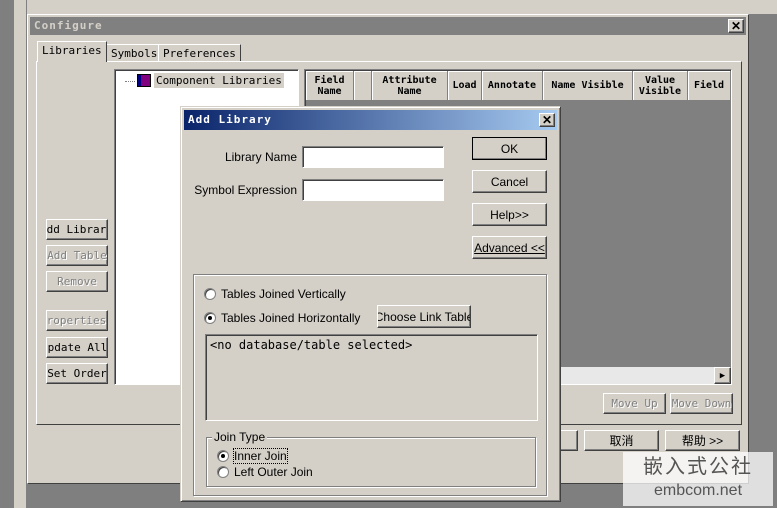 Image resolution: width=777 pixels, height=508 pixels. Describe the element at coordinates (291, 318) in the screenshot. I see `radio-horizontal-label: Tables Joined Horizontally` at that location.